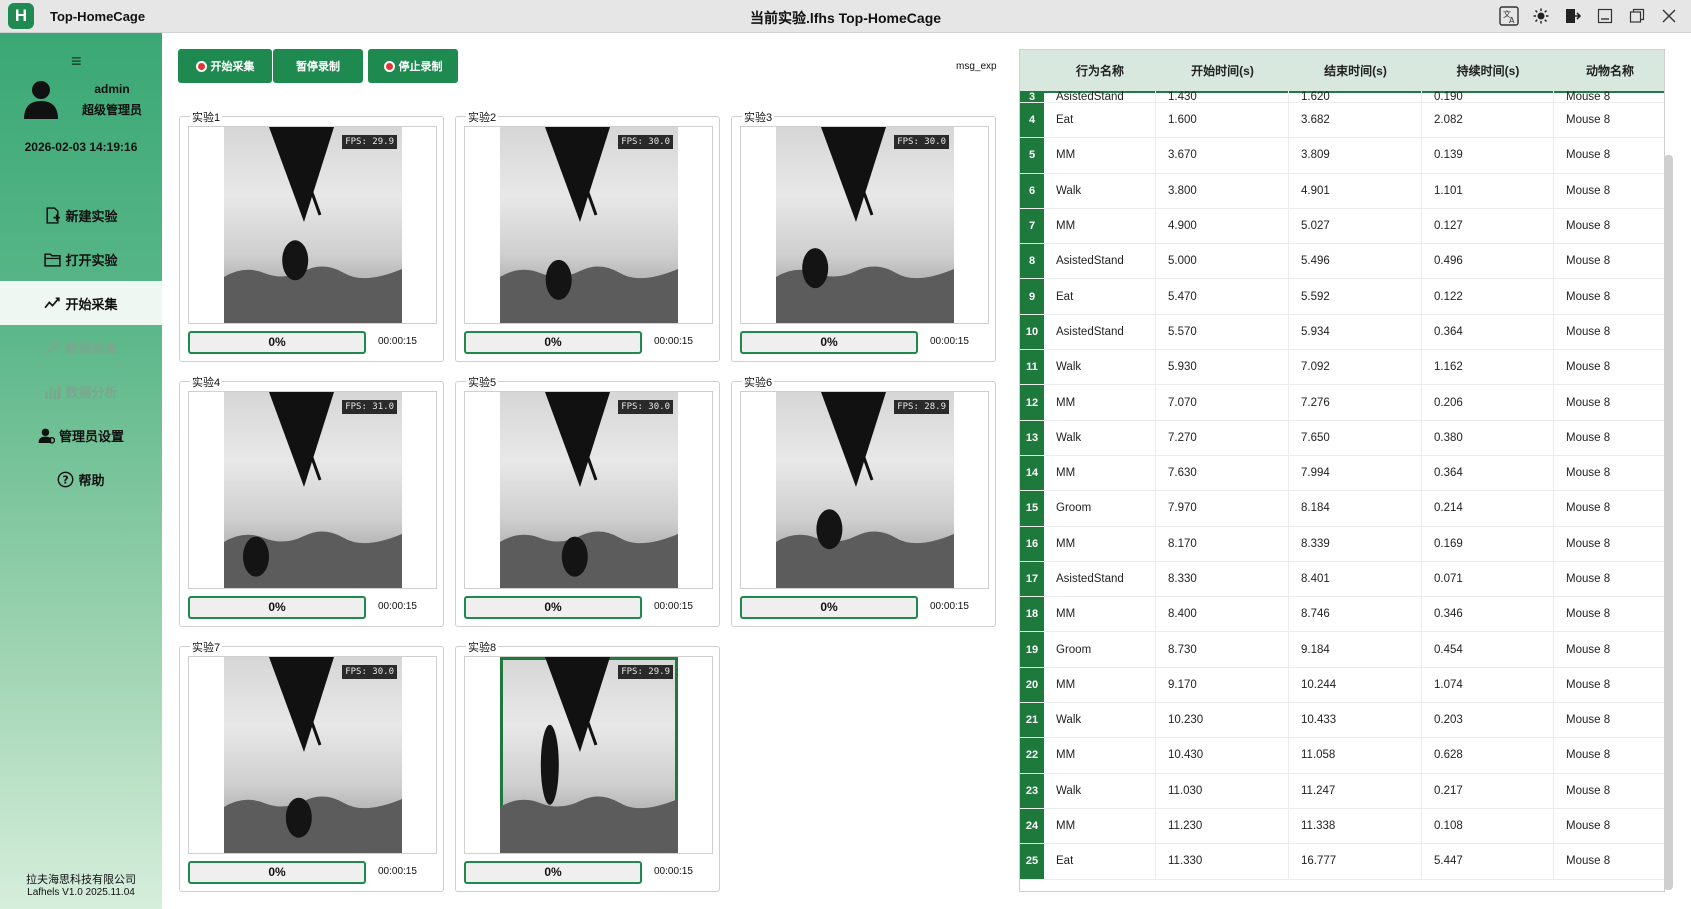 The height and width of the screenshot is (909, 1691). Describe the element at coordinates (1342, 332) in the screenshot. I see `table-row: 10 AsistedStand 5.570 5.934 0.364 Mouse 8` at that location.